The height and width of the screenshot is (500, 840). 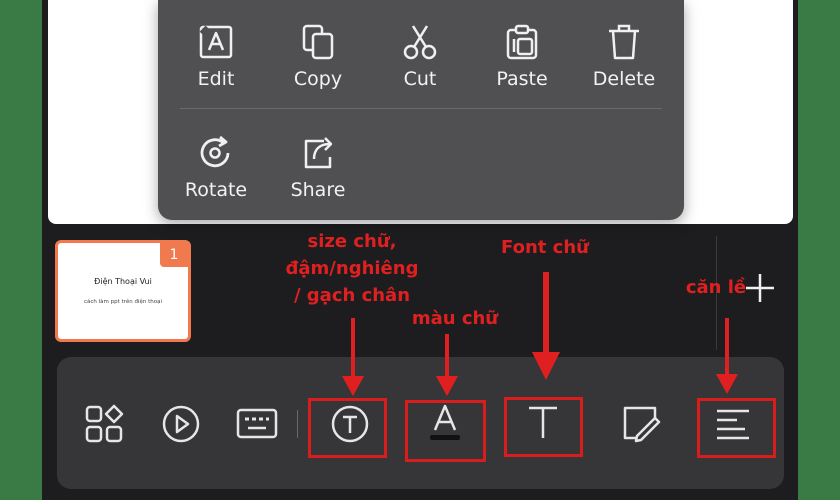 What do you see at coordinates (216, 79) in the screenshot?
I see `menu-label-edit: Edit` at bounding box center [216, 79].